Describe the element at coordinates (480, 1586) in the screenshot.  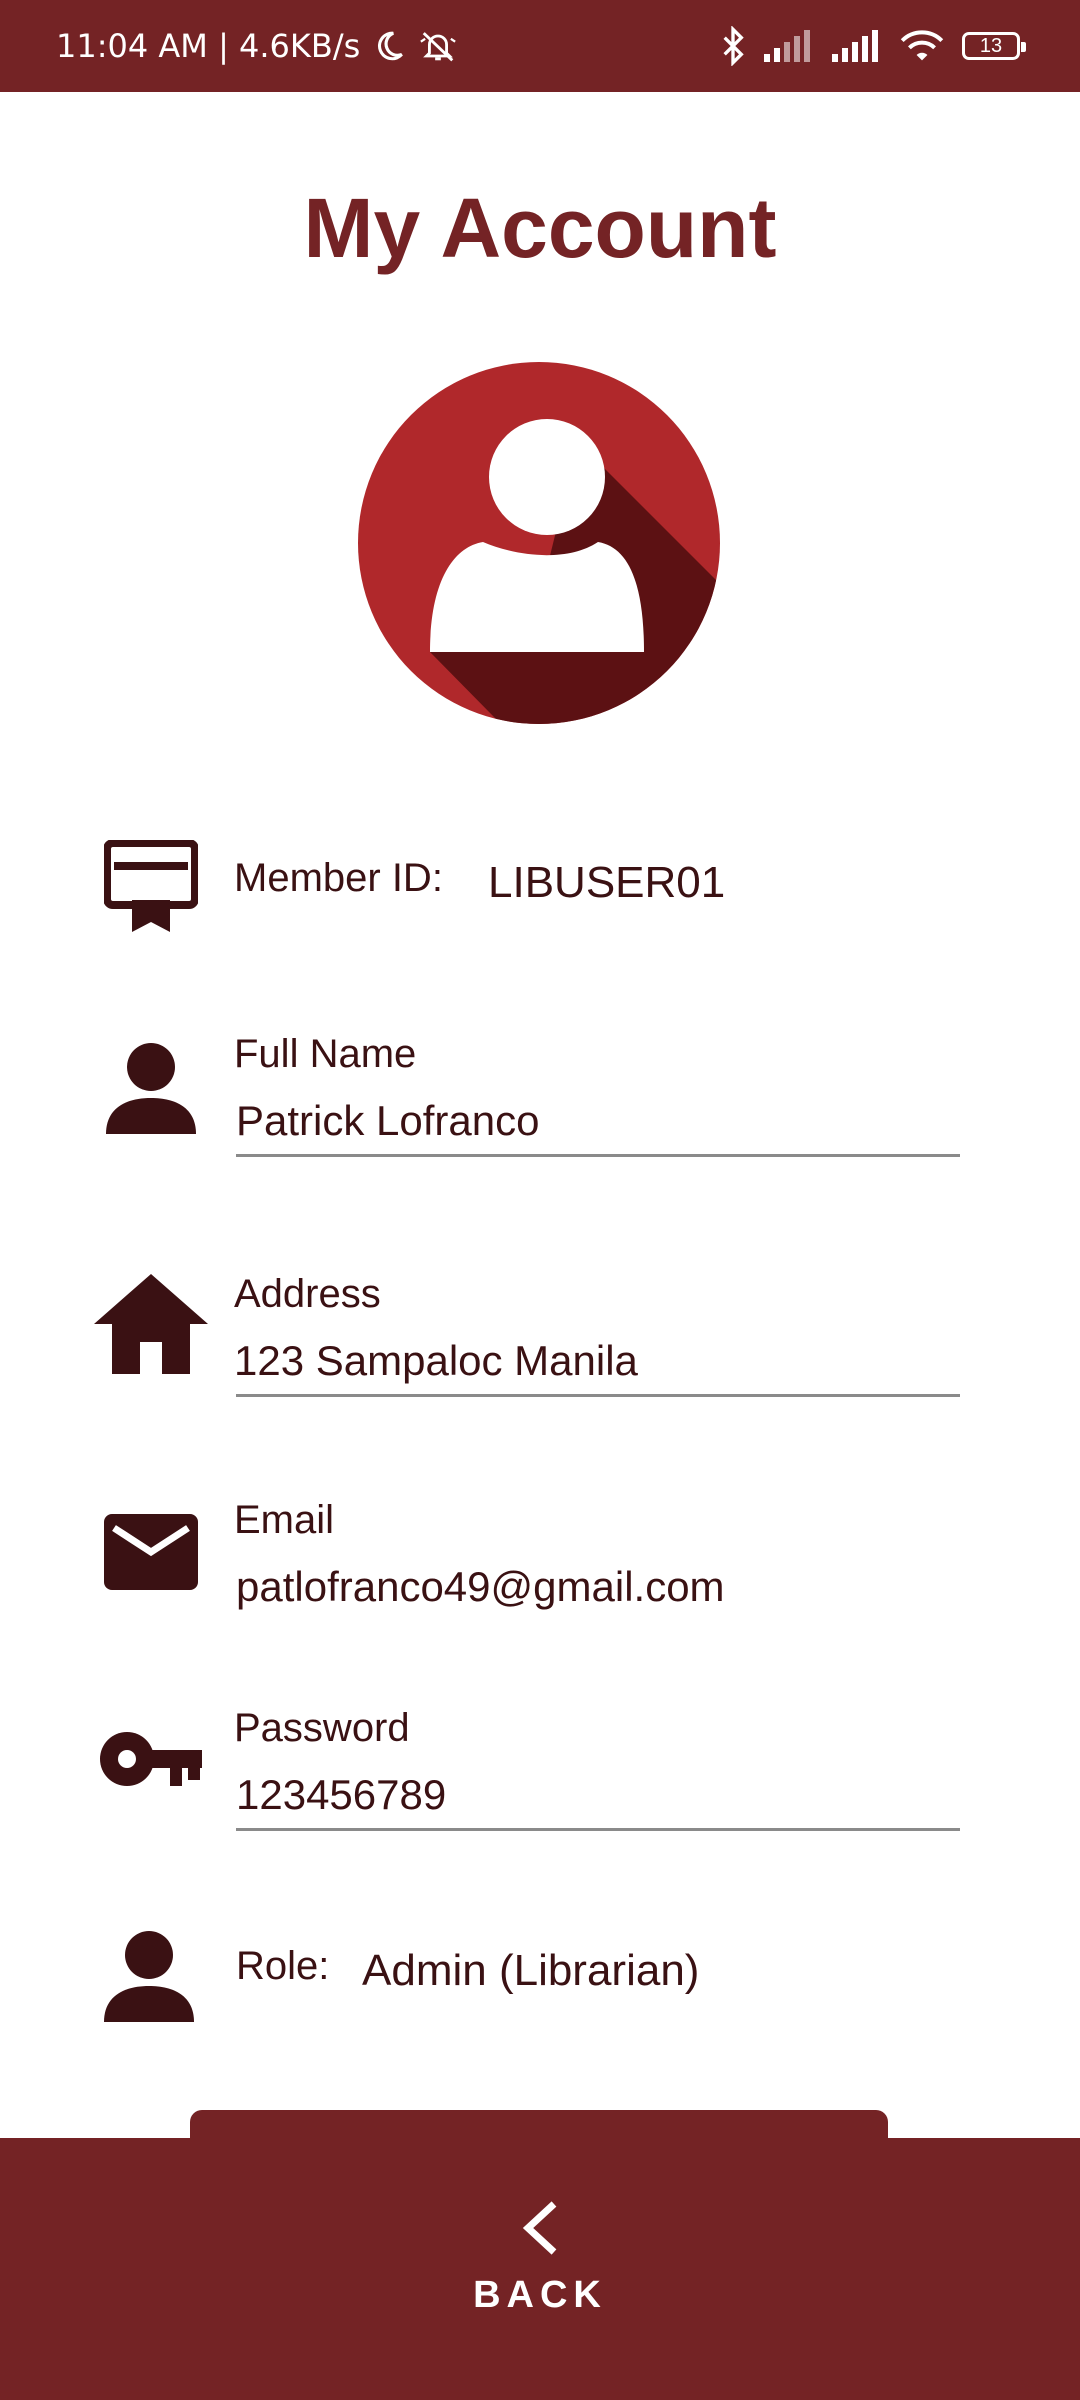
I see `email-value: patlofranco49@gmail.com` at that location.